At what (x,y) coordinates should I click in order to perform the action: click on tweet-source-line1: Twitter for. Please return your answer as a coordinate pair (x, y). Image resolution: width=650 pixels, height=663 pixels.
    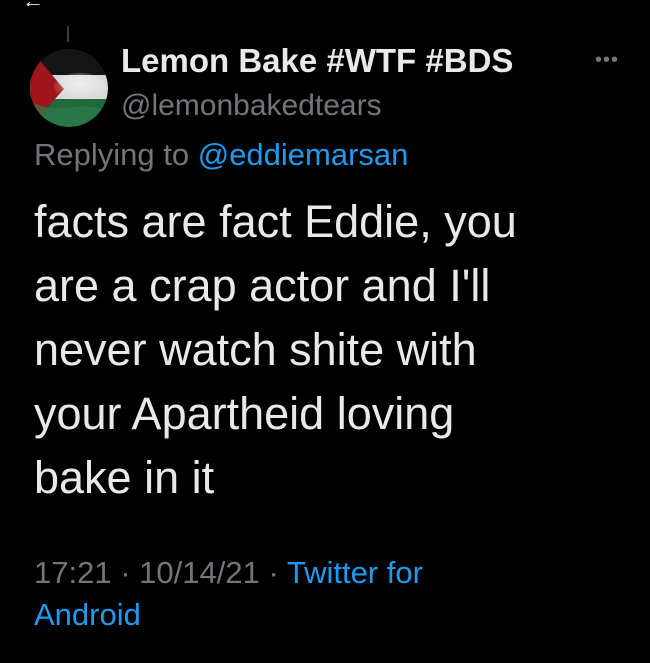
    Looking at the image, I should click on (355, 572).